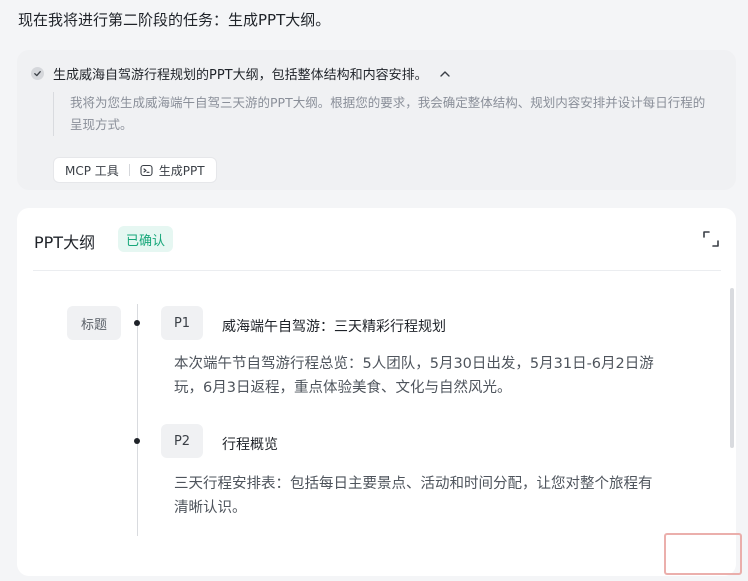 The width and height of the screenshot is (748, 581). I want to click on watermark-stamp, so click(703, 554).